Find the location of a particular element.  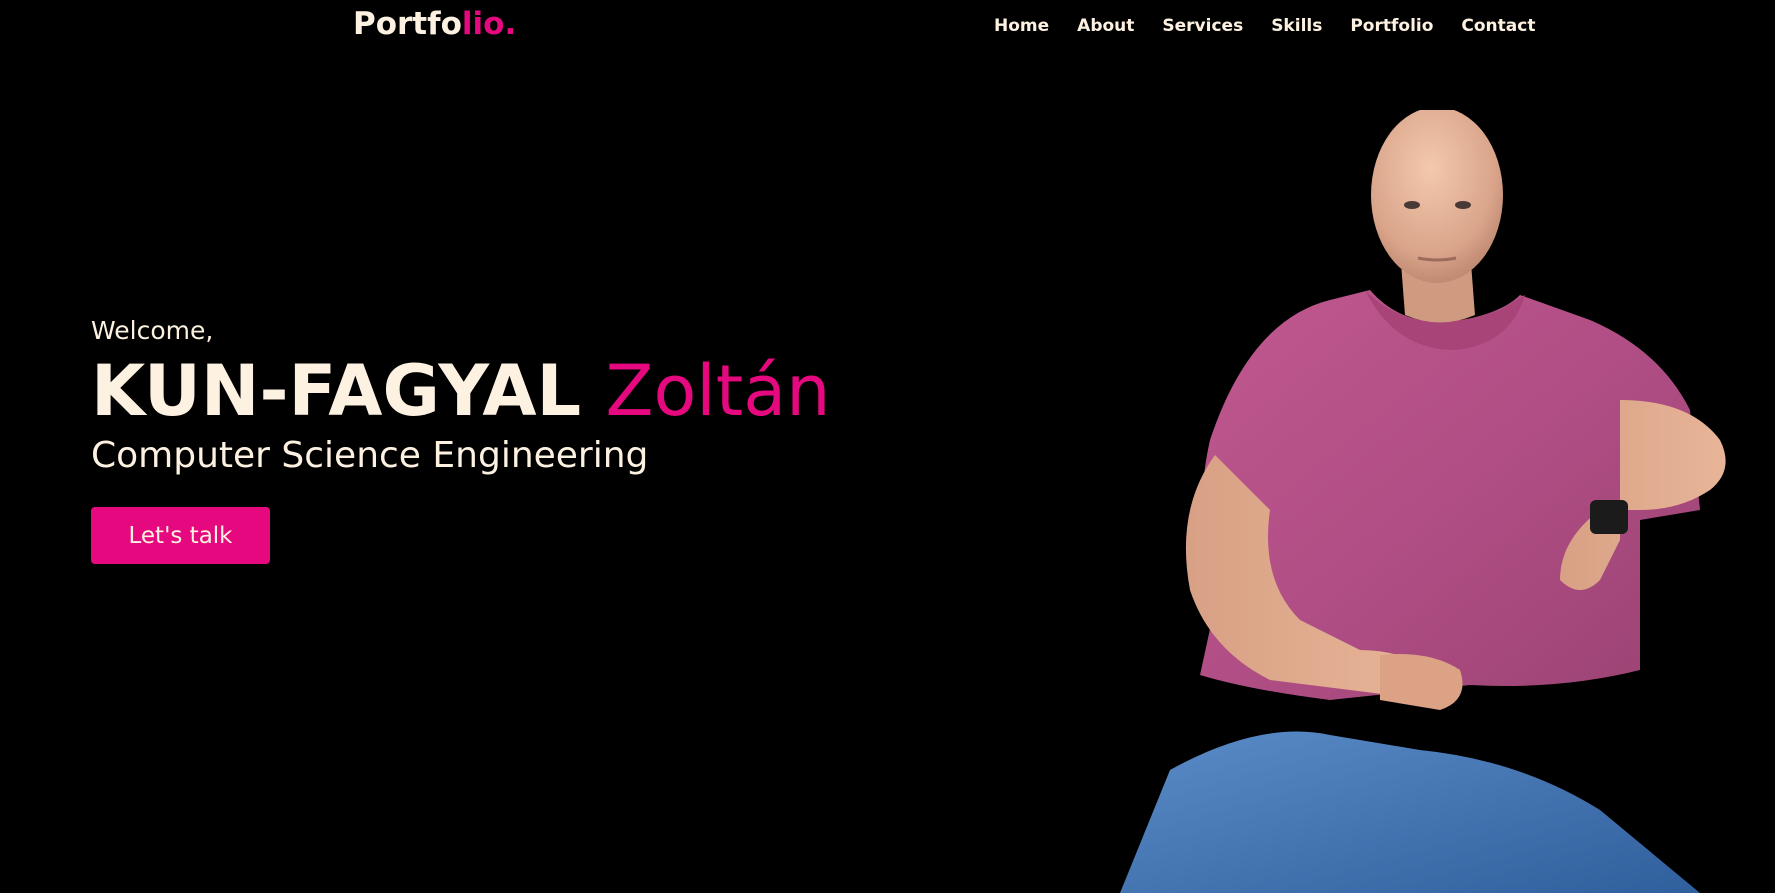

hero-first-name: Zoltán is located at coordinates (718, 391).